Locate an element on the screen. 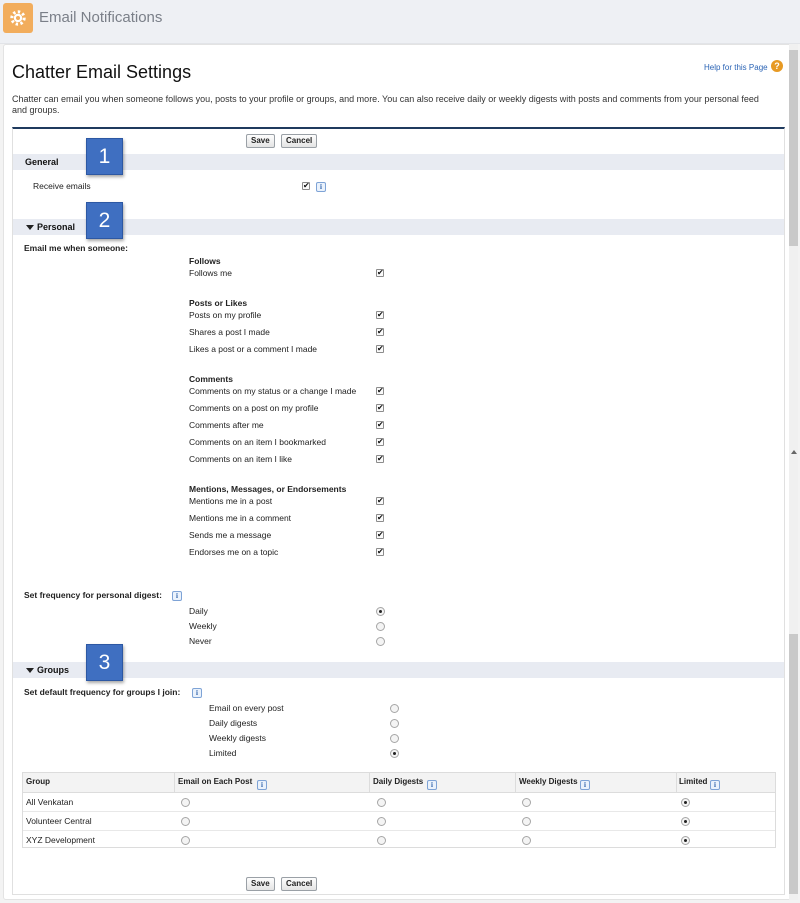 This screenshot has height=903, width=800. posts-on-profile-checkbox: ✔ is located at coordinates (380, 315).